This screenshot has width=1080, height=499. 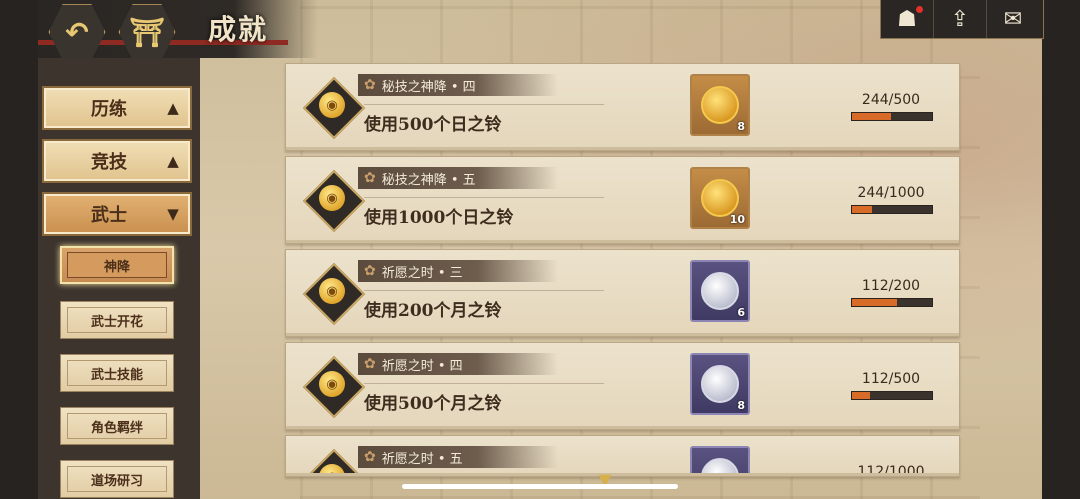 What do you see at coordinates (622, 107) in the screenshot?
I see `achievement-card: ◉ ✿ 秘技之神降 • 四 使用500个日之铃 8 244/500` at bounding box center [622, 107].